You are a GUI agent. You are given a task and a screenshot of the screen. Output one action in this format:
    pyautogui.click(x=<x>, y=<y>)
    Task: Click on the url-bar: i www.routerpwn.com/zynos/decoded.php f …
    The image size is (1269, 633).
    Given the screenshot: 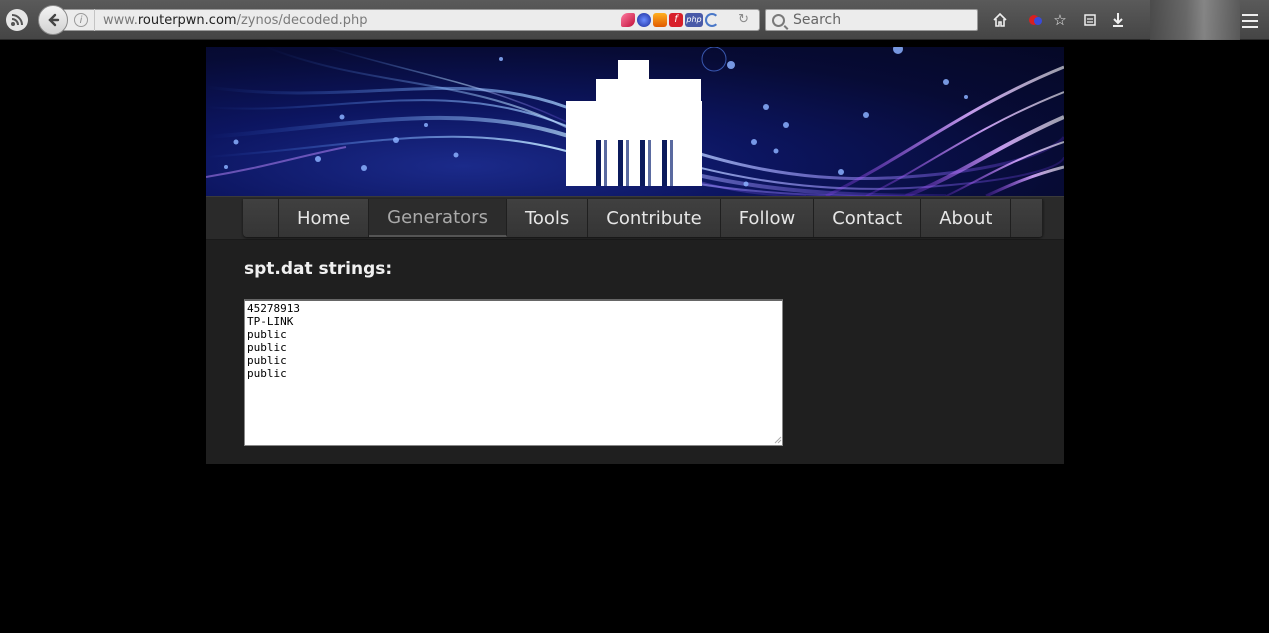 What is the action you would take?
    pyautogui.click(x=412, y=20)
    